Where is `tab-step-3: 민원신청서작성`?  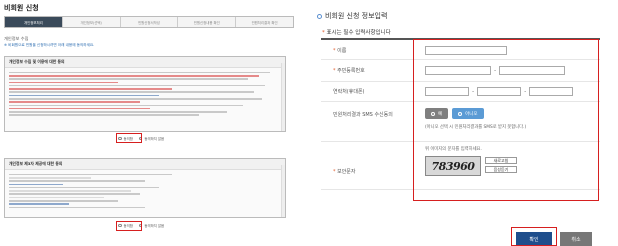 tab-step-3: 민원신청서작성 is located at coordinates (149, 22).